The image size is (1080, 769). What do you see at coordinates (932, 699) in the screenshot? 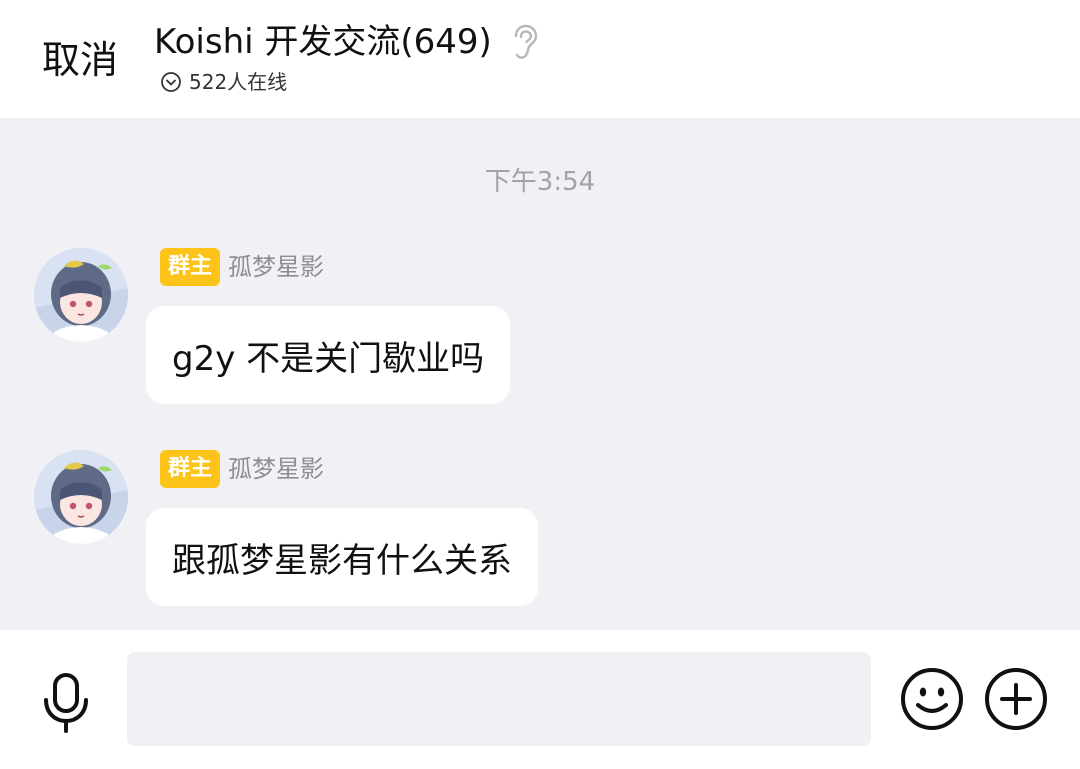
I see `smiley-icon` at bounding box center [932, 699].